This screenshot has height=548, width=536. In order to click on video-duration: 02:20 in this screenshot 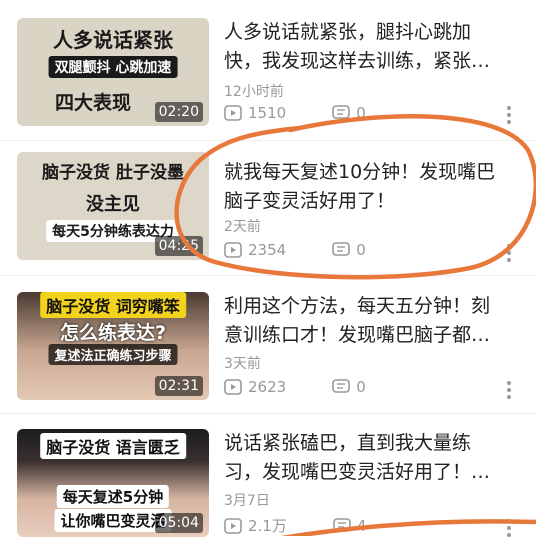, I will do `click(178, 112)`.